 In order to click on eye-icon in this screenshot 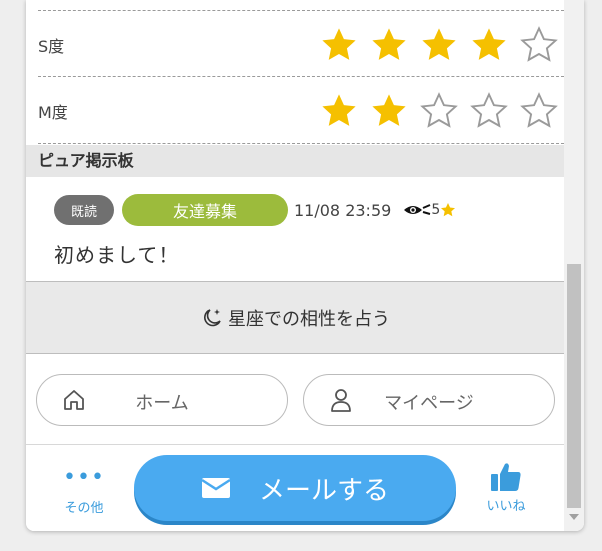, I will do `click(417, 210)`.